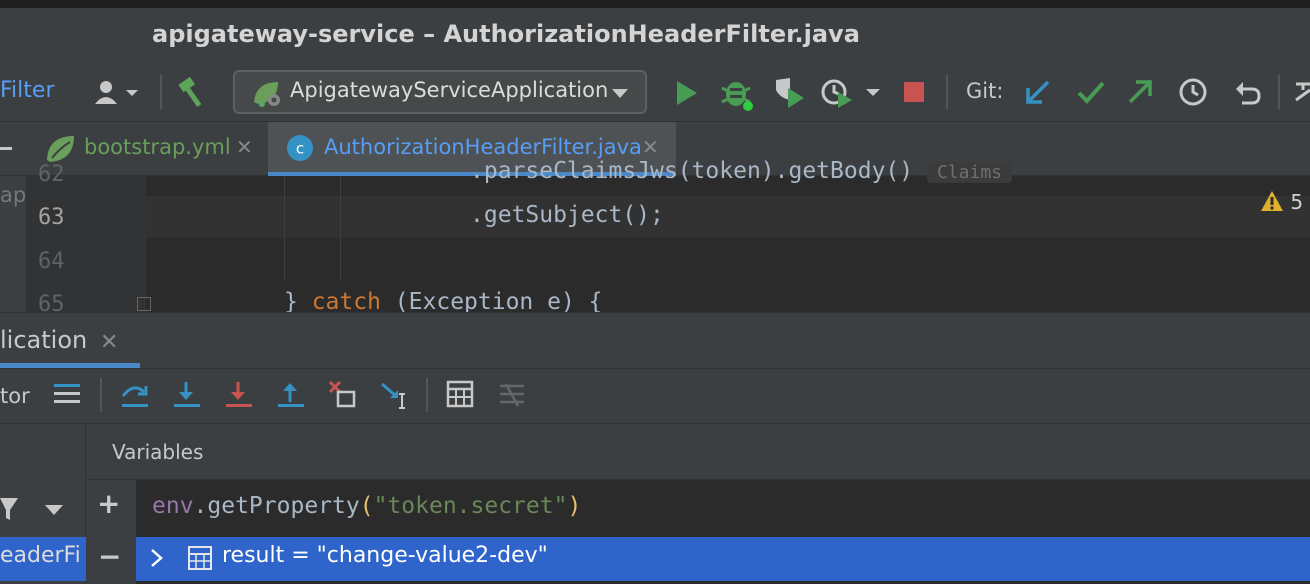  What do you see at coordinates (239, 397) in the screenshot?
I see `force-step-into-icon` at bounding box center [239, 397].